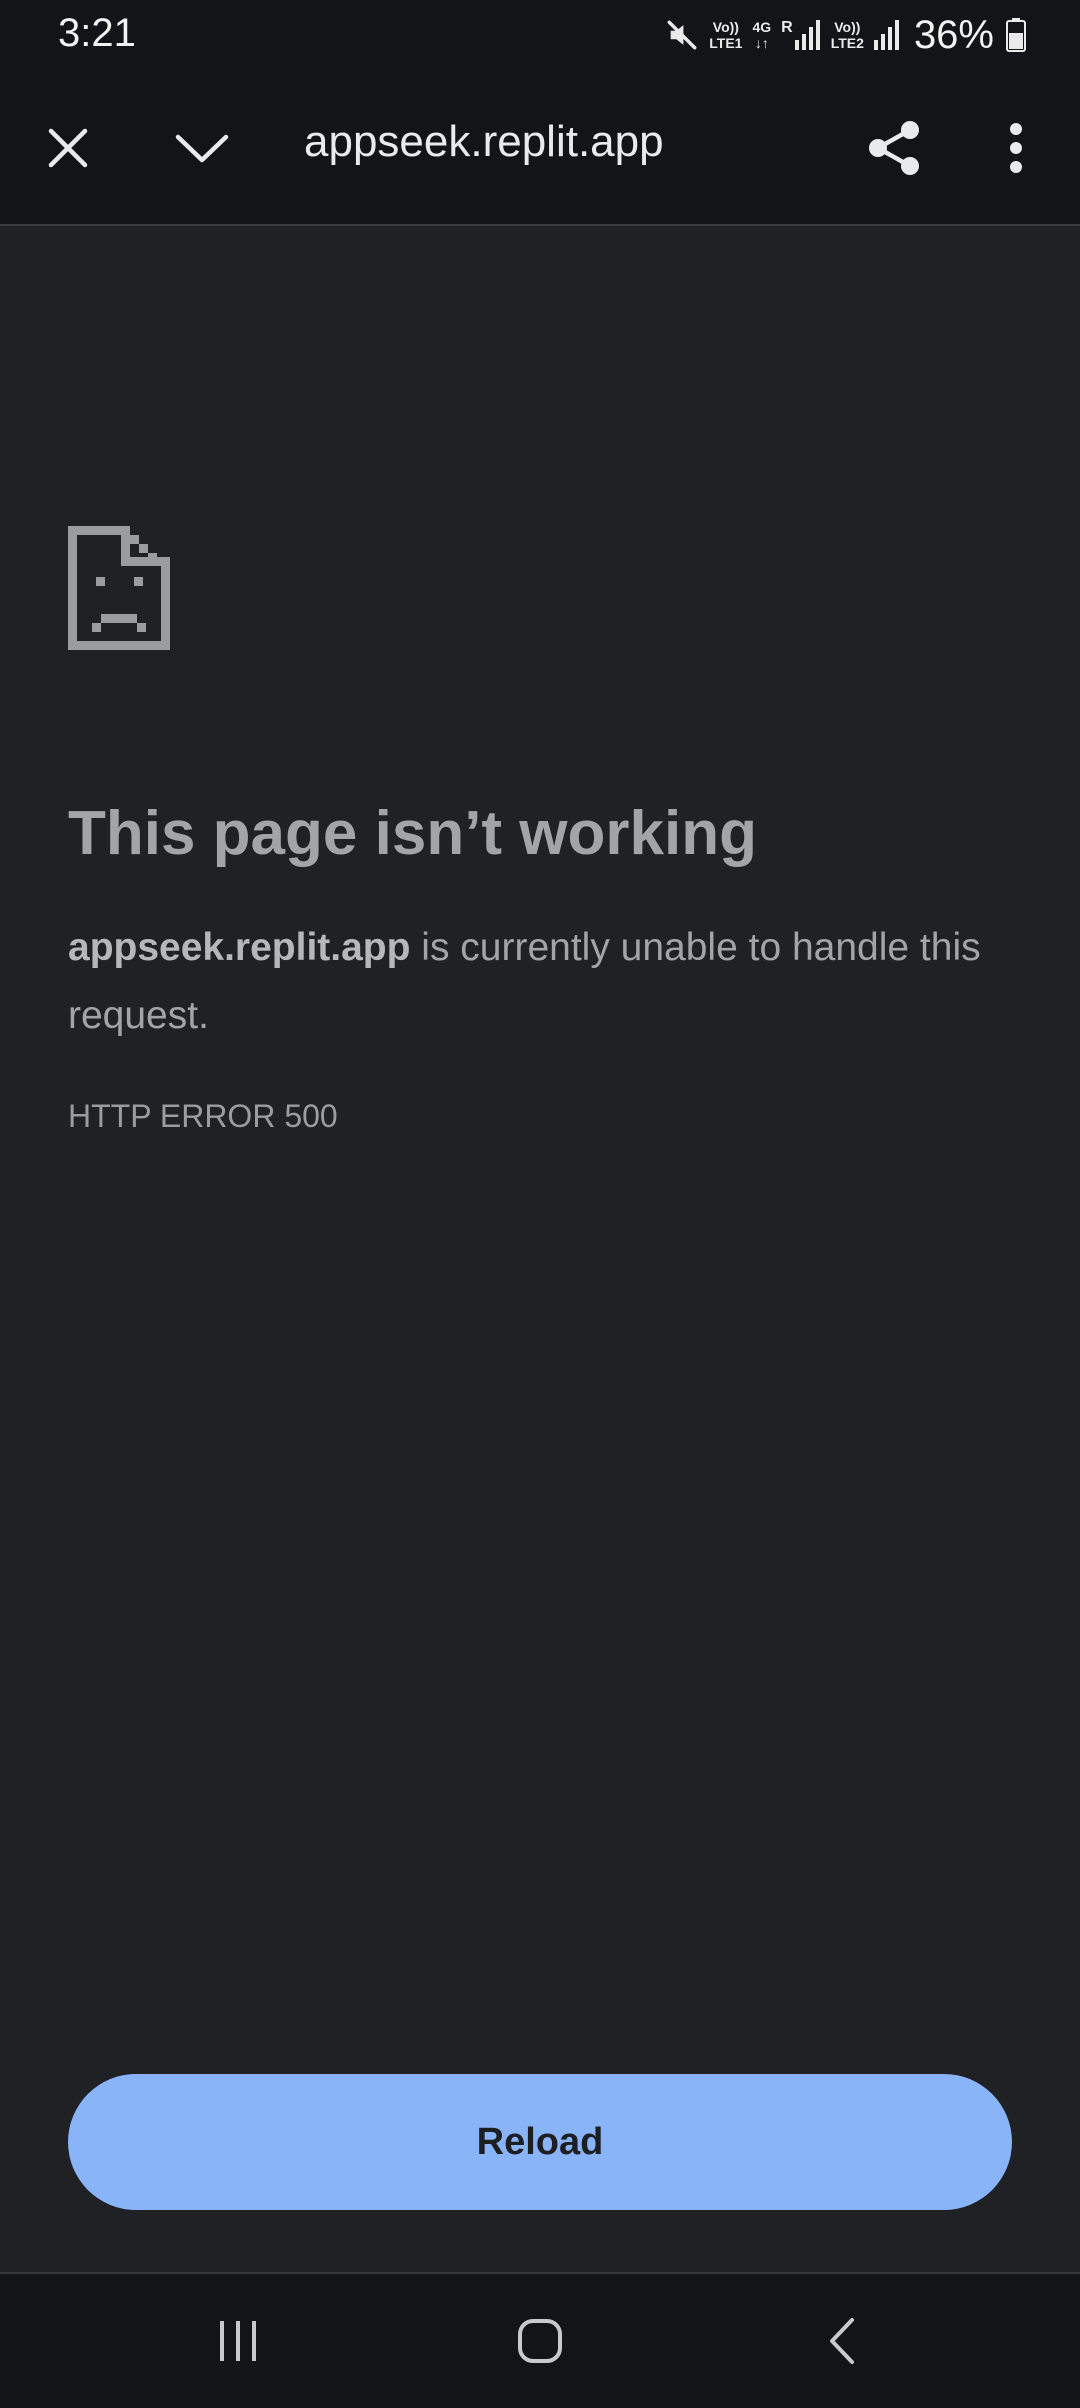  I want to click on recents-icon, so click(238, 2341).